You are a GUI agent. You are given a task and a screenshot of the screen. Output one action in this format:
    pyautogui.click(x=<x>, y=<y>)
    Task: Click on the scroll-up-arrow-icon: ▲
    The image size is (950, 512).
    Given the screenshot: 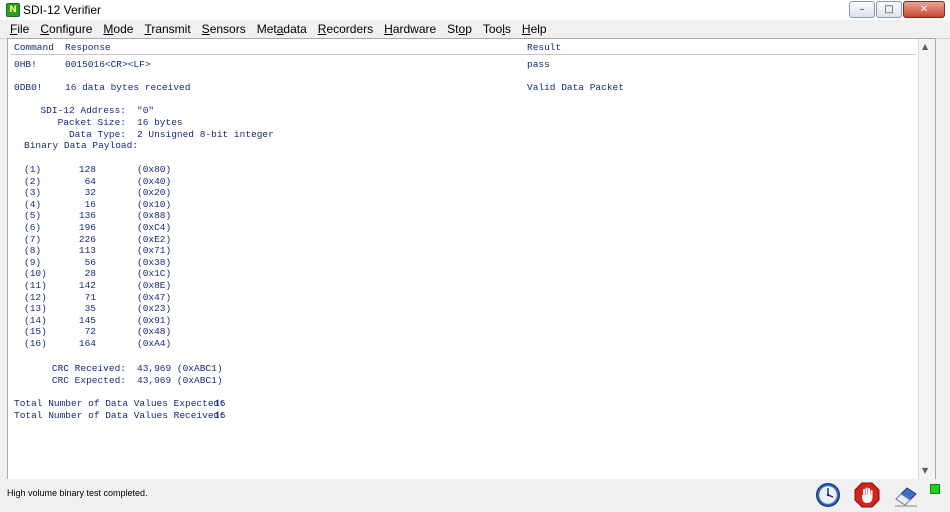 What is the action you would take?
    pyautogui.click(x=925, y=46)
    